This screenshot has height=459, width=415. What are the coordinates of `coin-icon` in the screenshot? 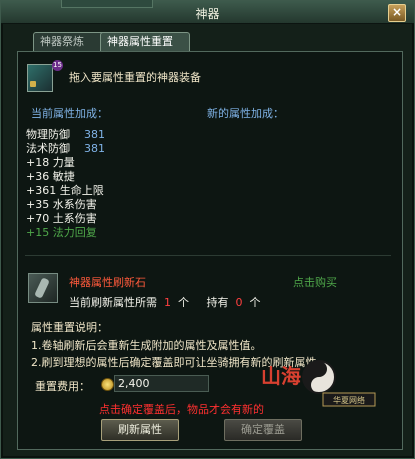 It's located at (107, 384).